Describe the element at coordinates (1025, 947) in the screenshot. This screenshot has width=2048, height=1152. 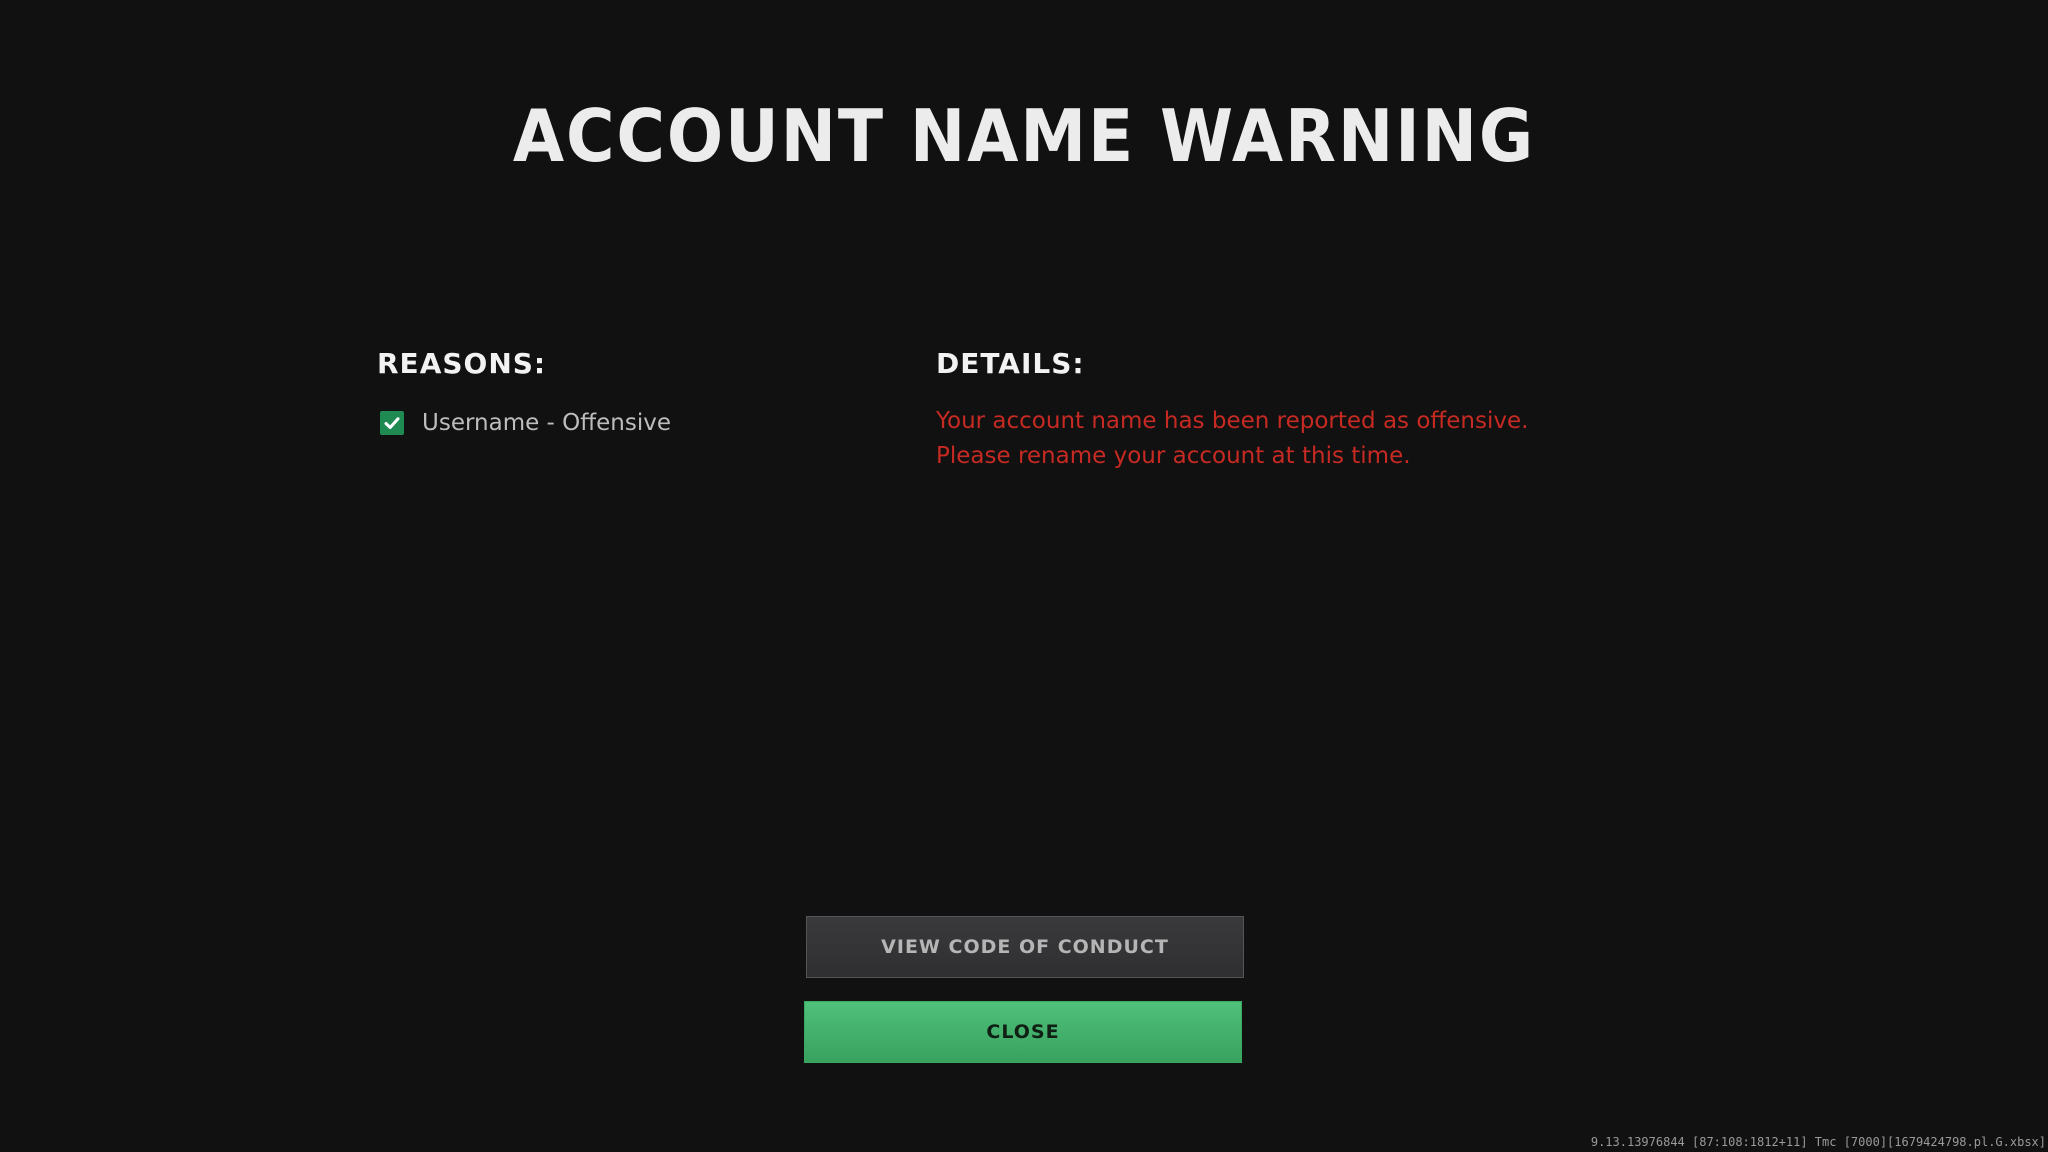
I see `view-code-of-conduct-button: VIEW CODE OF CONDUCT` at that location.